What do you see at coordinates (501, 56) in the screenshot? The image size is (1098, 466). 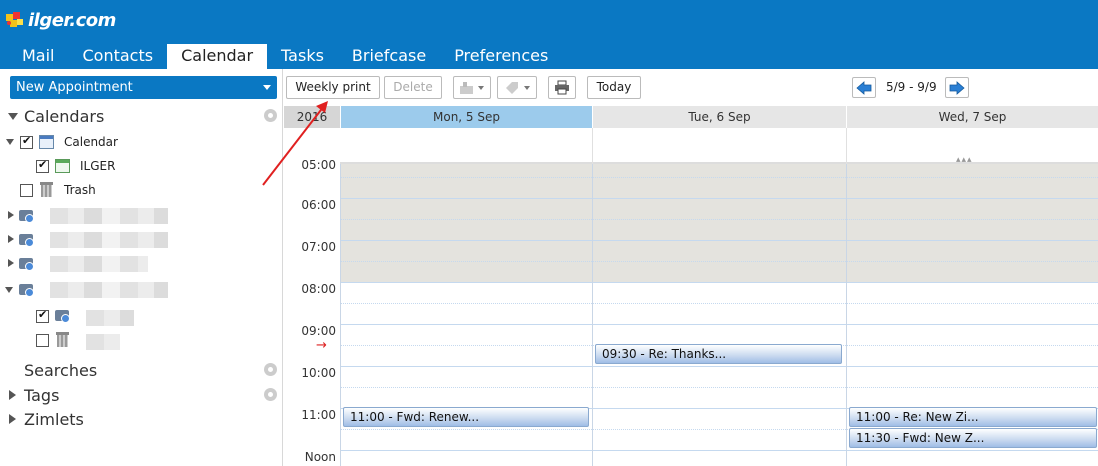 I see `tab-preferences: Preferences` at bounding box center [501, 56].